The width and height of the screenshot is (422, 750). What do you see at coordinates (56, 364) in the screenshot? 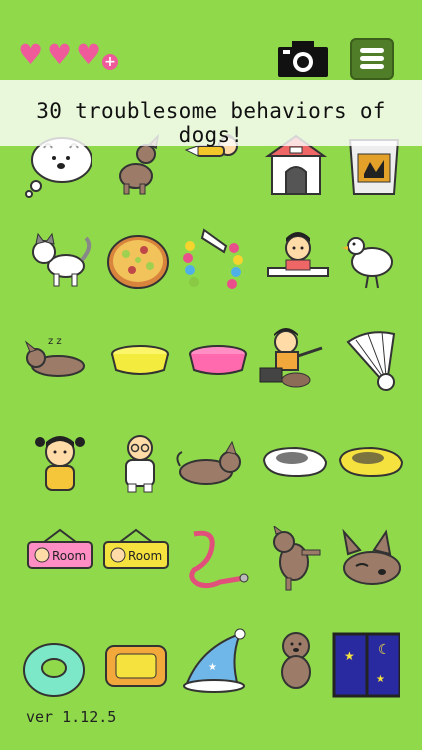
I see `sleeping-dog: z z` at bounding box center [56, 364].